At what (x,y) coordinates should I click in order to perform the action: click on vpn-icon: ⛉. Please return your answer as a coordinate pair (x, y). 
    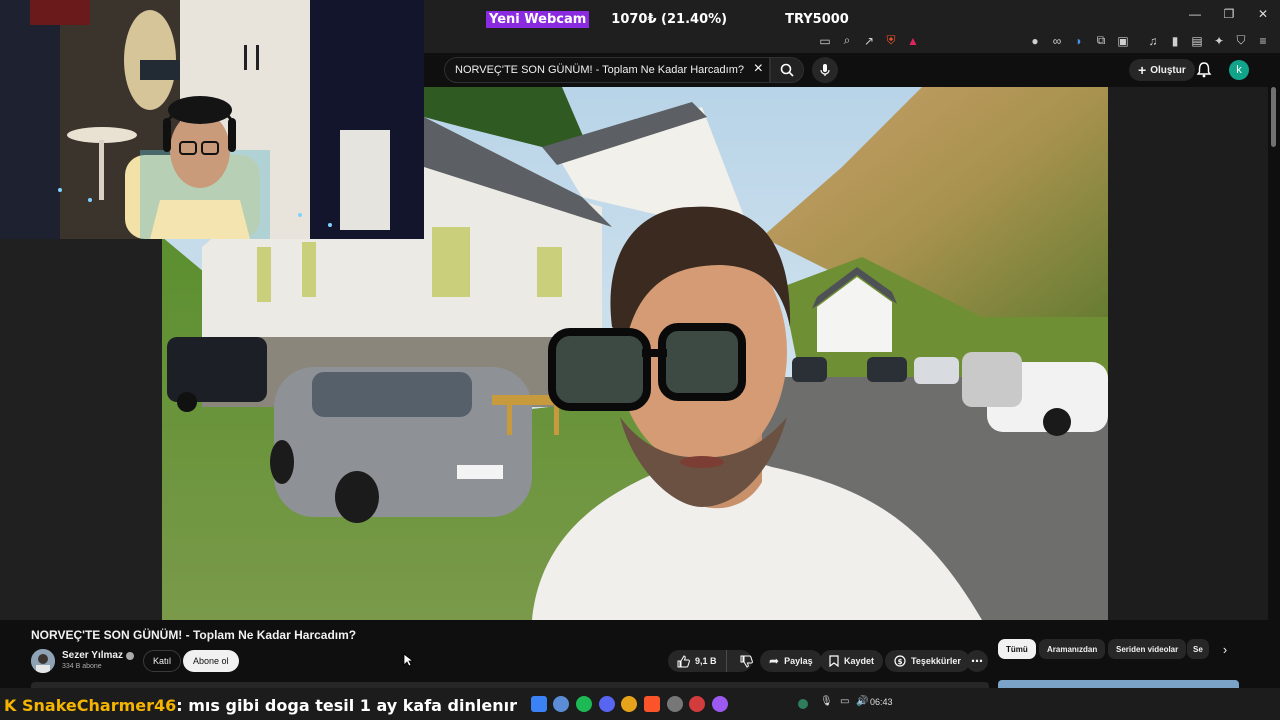
    Looking at the image, I should click on (1241, 41).